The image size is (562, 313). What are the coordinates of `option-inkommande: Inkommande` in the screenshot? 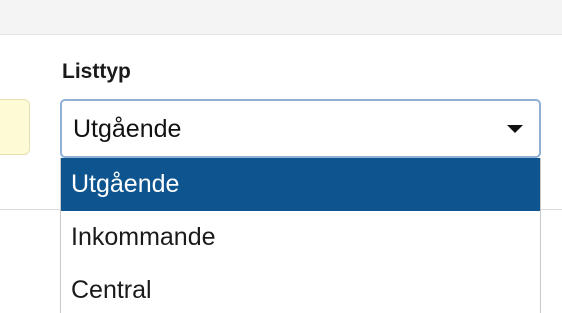 It's located at (300, 237).